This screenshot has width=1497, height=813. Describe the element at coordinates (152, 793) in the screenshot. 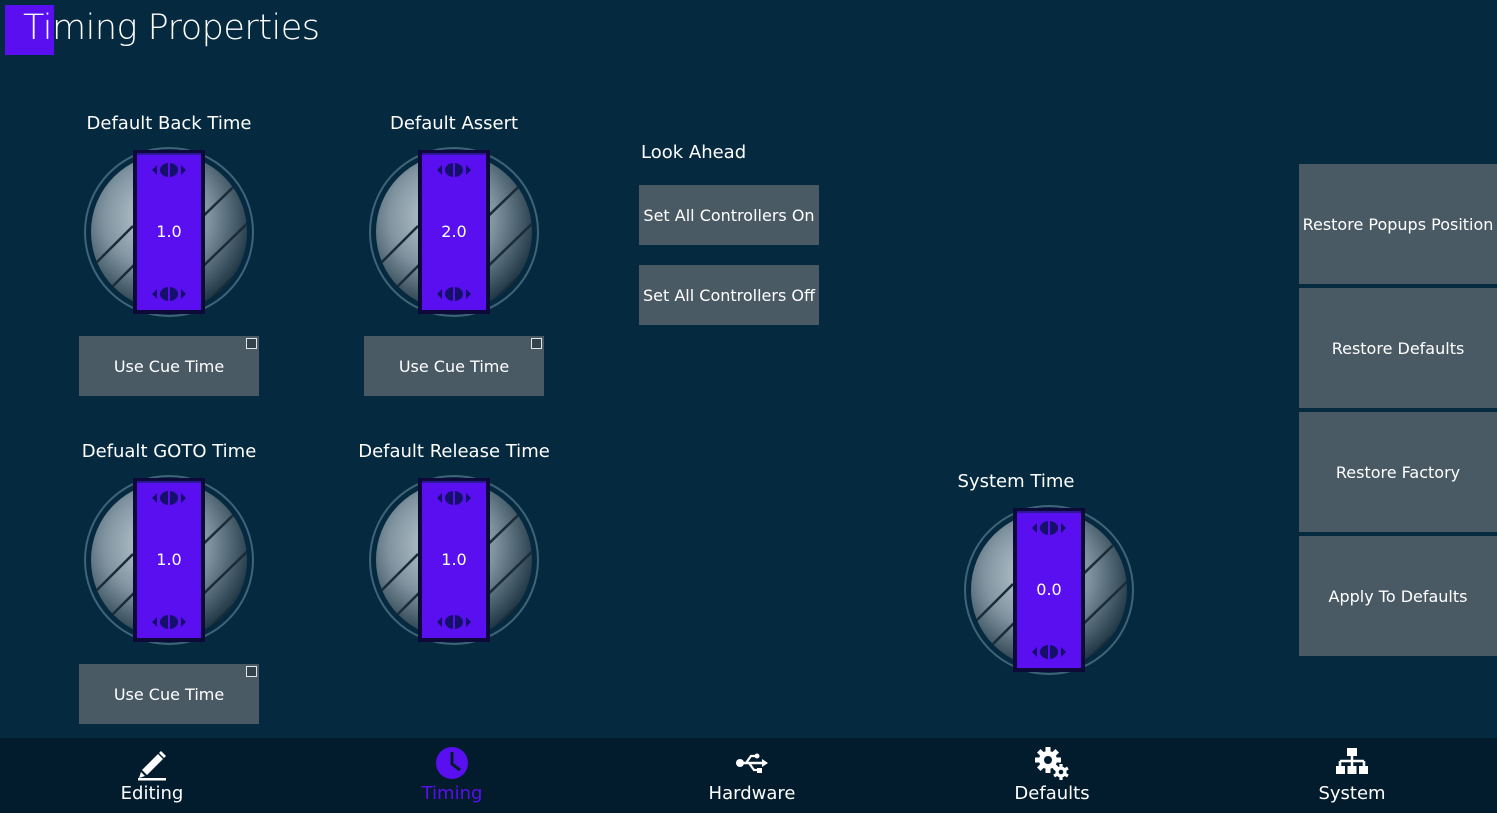

I see `nav-label-editing: Editing` at that location.